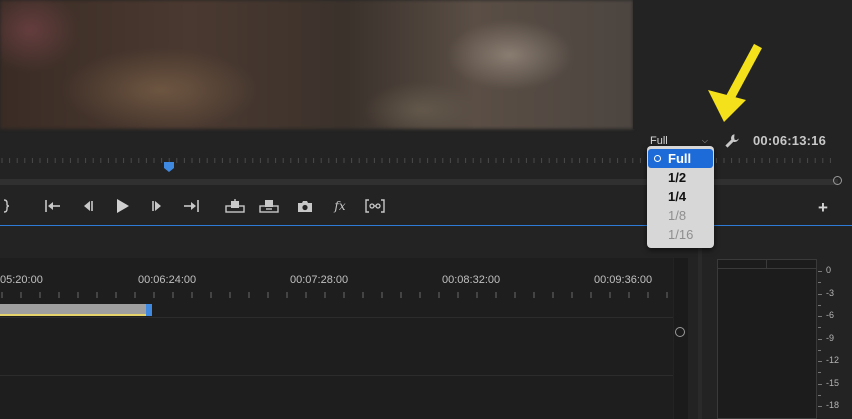 Image resolution: width=852 pixels, height=419 pixels. Describe the element at coordinates (336, 298) in the screenshot. I see `timeline-time-ruler` at that location.